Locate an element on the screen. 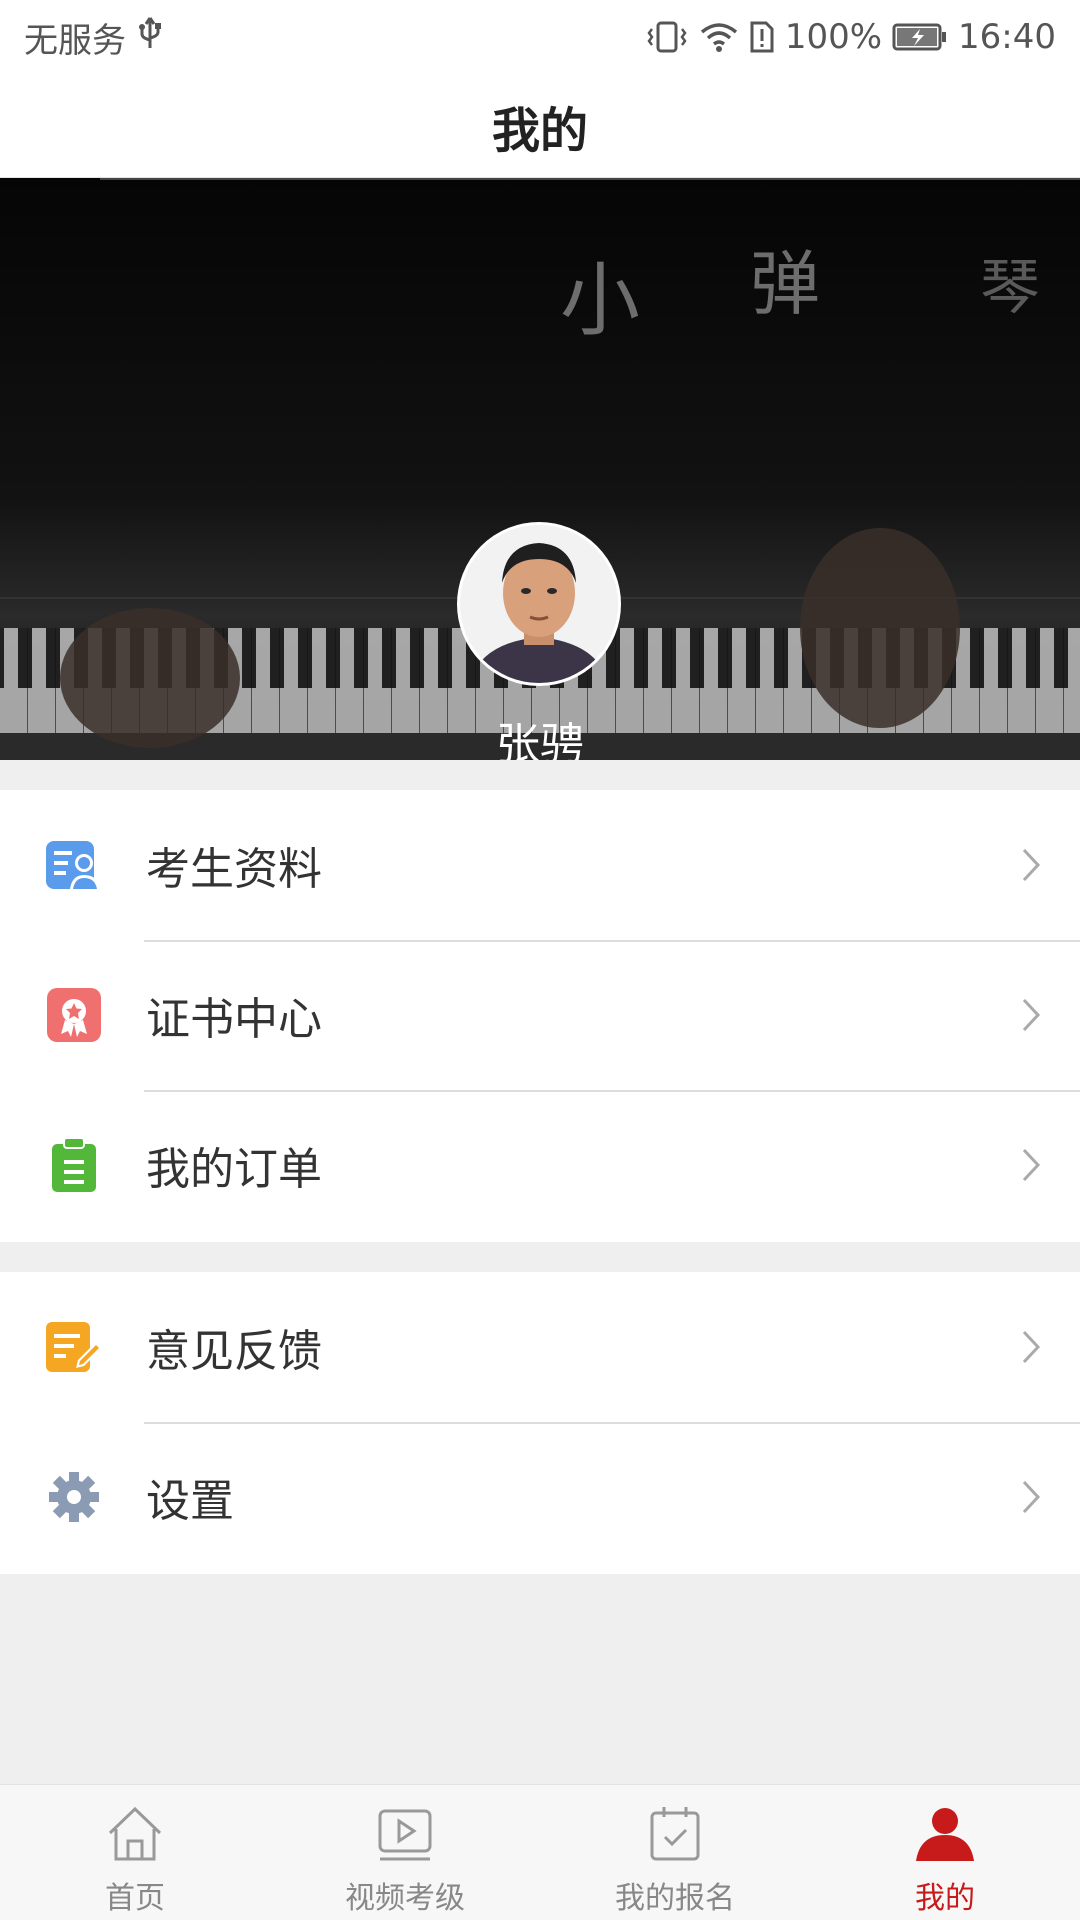  tab-video-exam: 视频考级 is located at coordinates (405, 1852).